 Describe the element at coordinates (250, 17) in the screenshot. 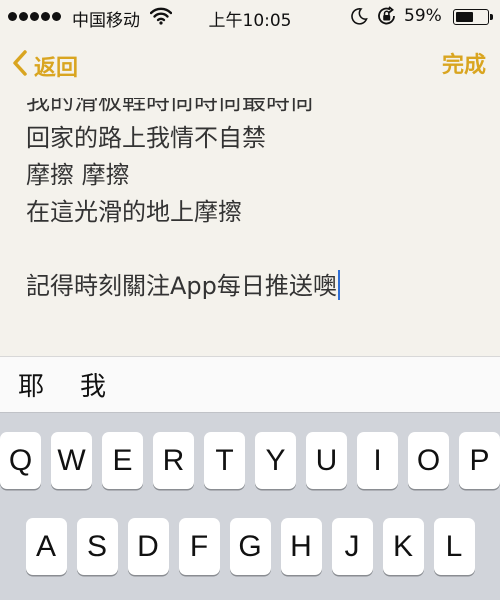

I see `status-bar: 中国移动 上午10:05 59%` at that location.